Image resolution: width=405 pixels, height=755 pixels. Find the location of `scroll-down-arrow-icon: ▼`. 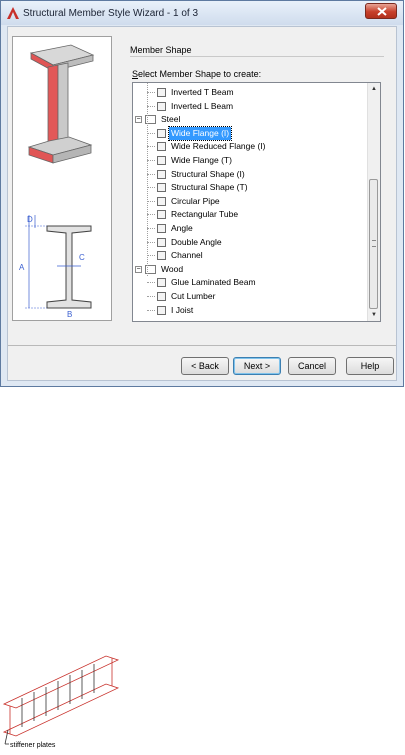

scroll-down-arrow-icon: ▼ is located at coordinates (374, 315).